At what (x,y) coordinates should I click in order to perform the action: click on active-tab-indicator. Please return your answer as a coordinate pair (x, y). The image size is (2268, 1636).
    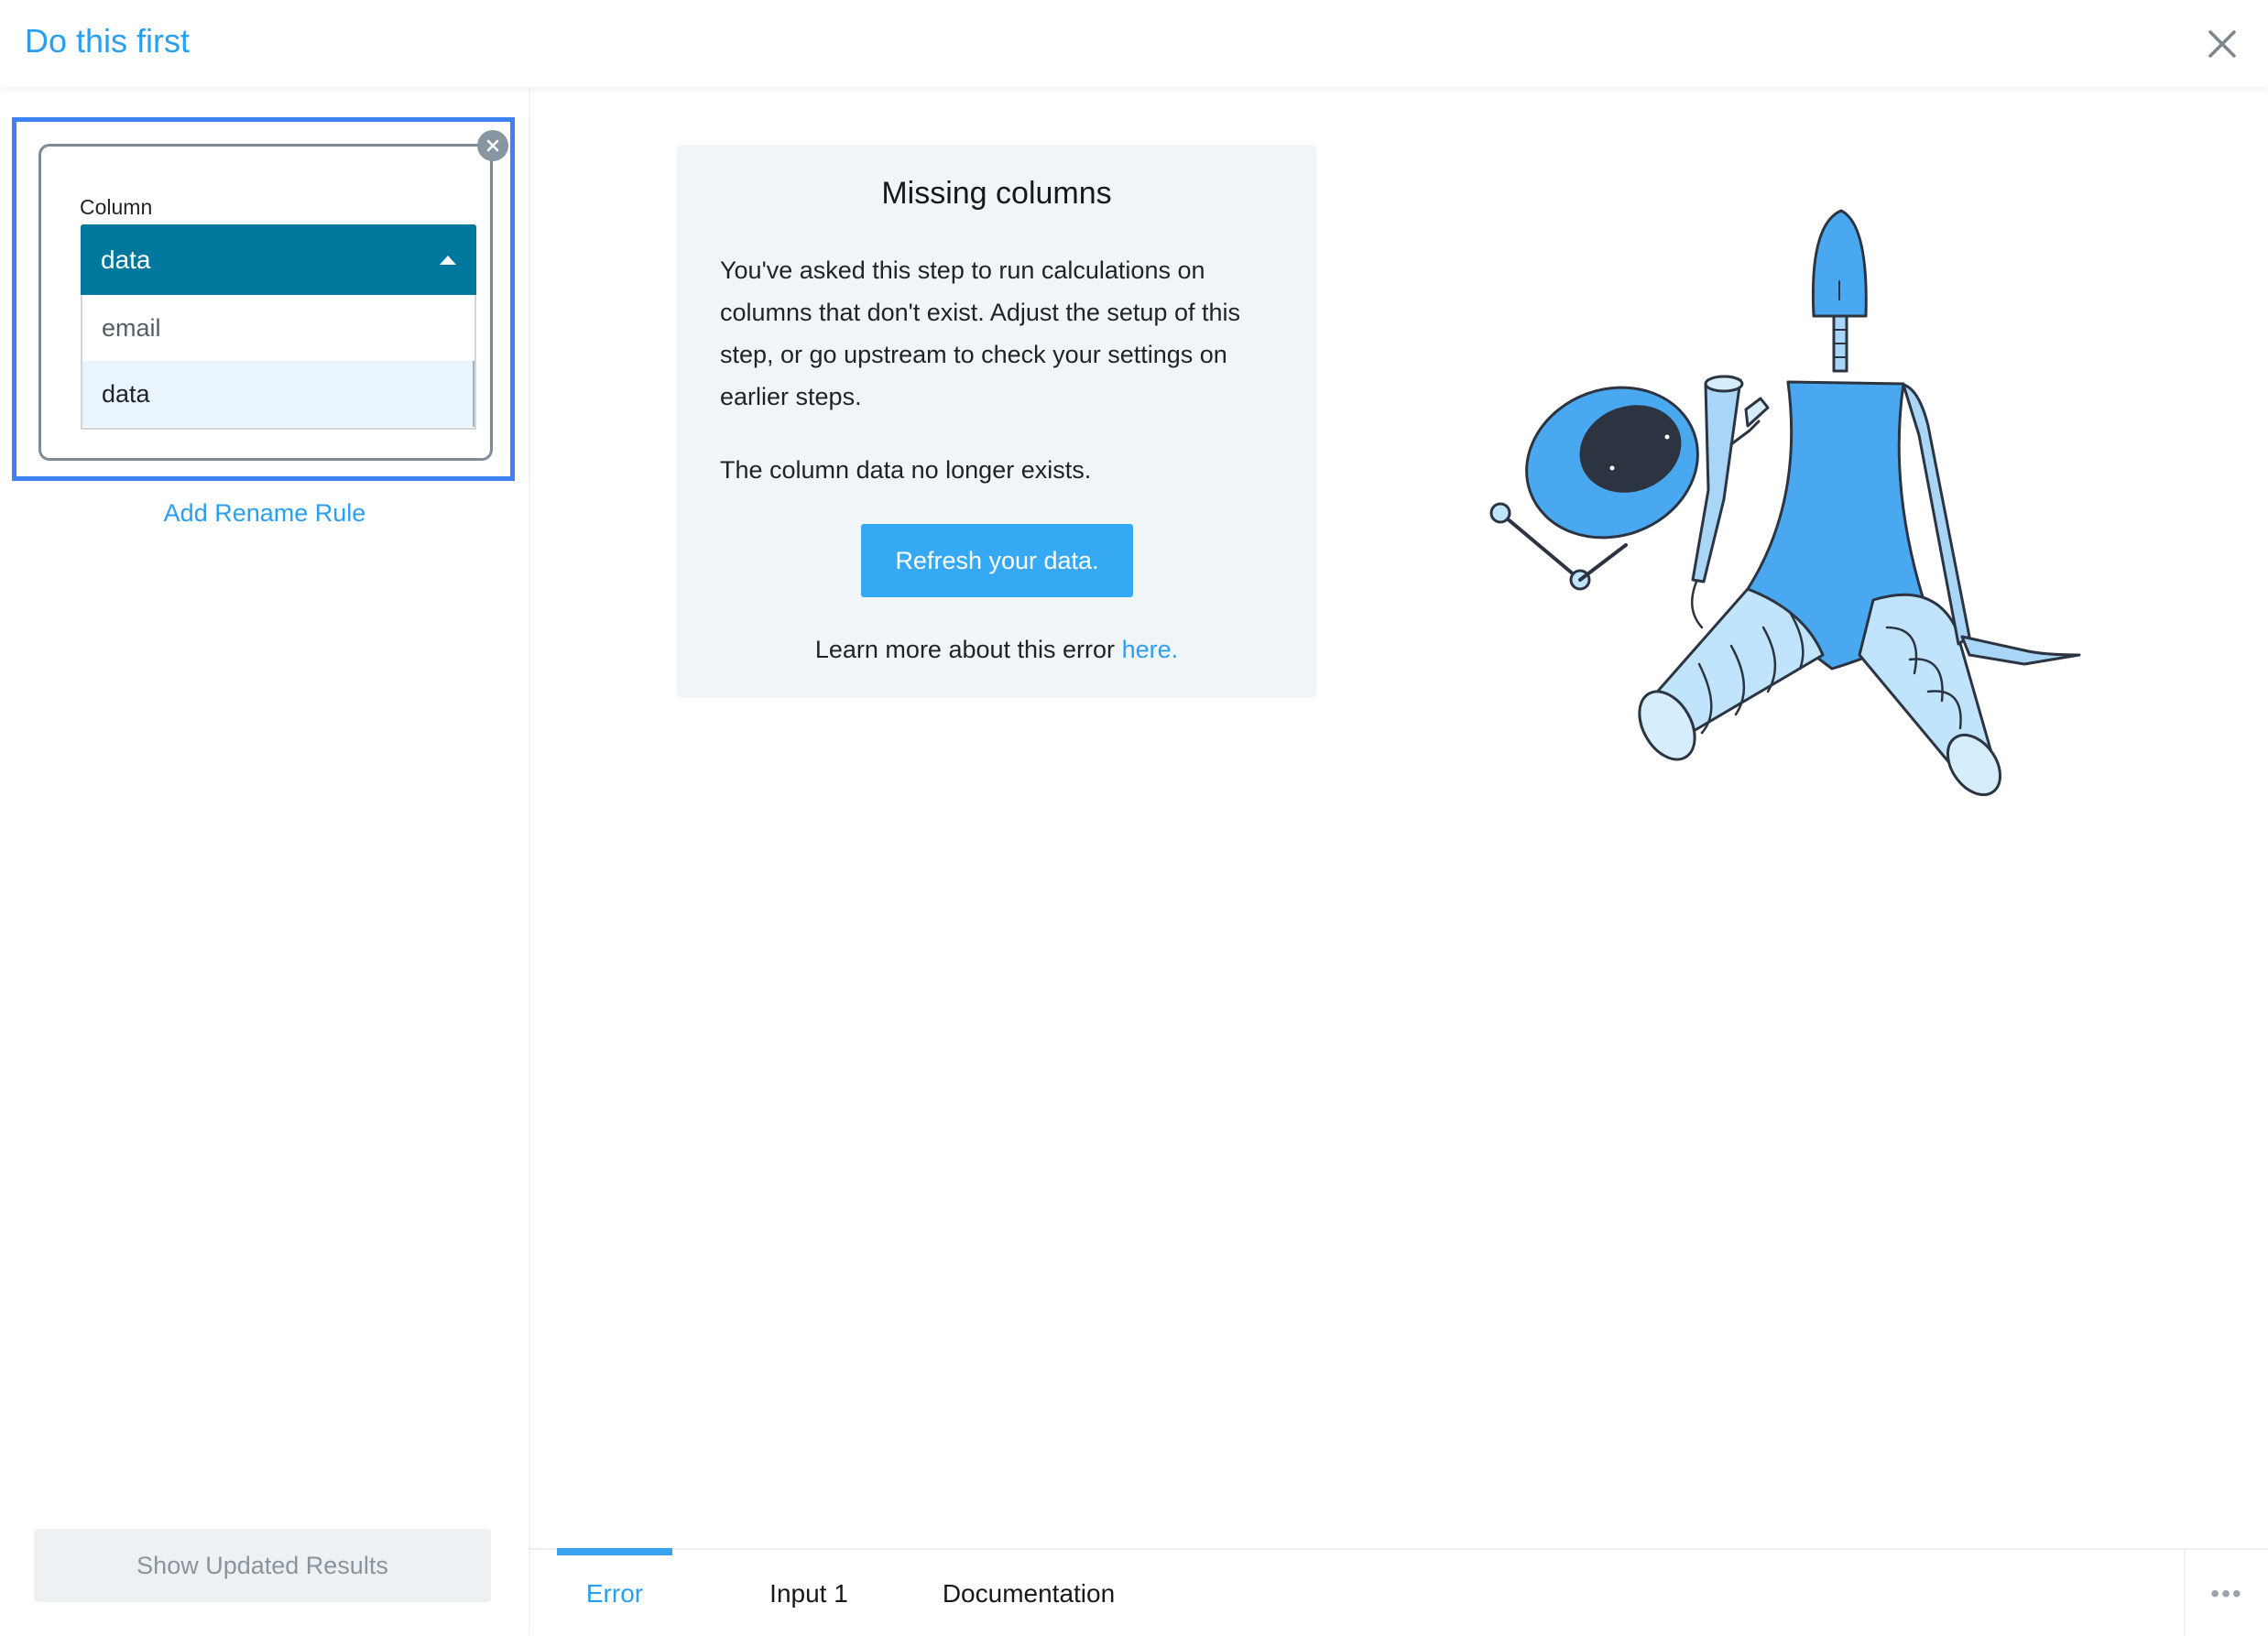
    Looking at the image, I should click on (614, 1551).